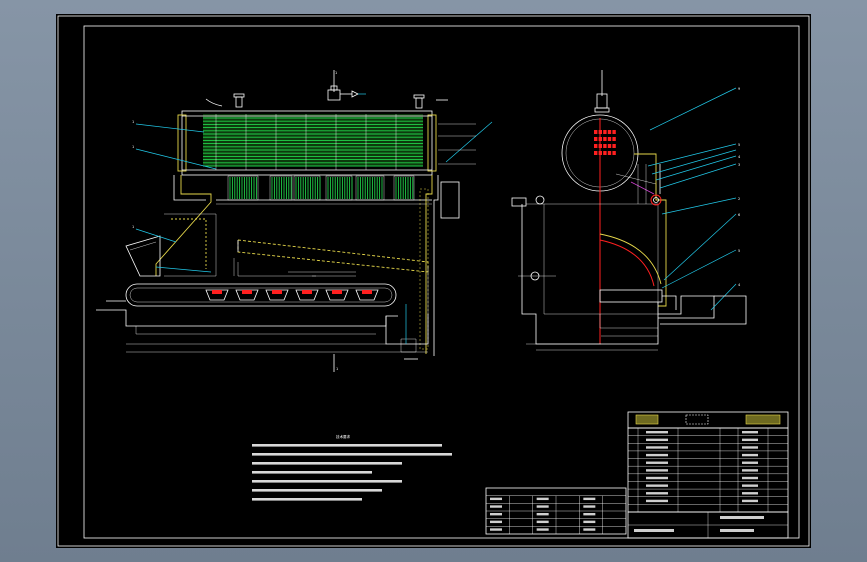 This screenshot has width=867, height=562. Describe the element at coordinates (326, 89) in the screenshot. I see `top-fittings` at that location.